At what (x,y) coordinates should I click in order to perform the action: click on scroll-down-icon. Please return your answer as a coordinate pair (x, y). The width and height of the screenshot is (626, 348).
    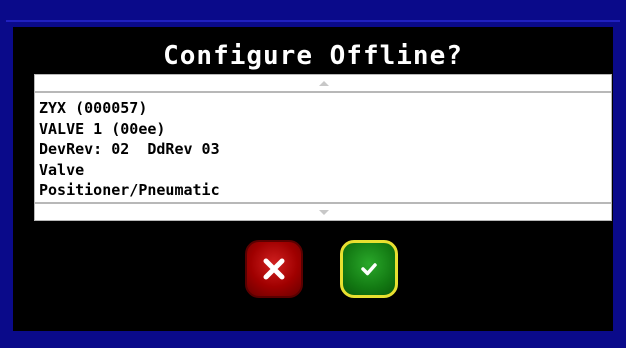
    Looking at the image, I should click on (324, 212).